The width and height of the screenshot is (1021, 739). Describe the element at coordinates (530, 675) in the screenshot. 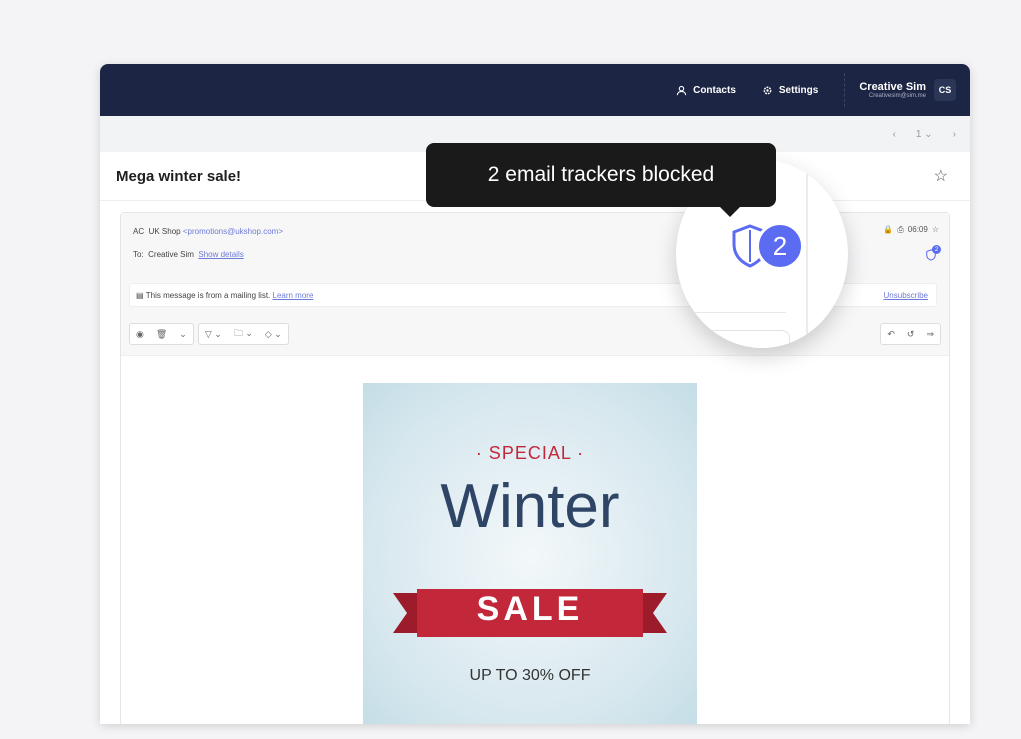

I see `banner-offer-text: UP TO 30% OFF` at that location.